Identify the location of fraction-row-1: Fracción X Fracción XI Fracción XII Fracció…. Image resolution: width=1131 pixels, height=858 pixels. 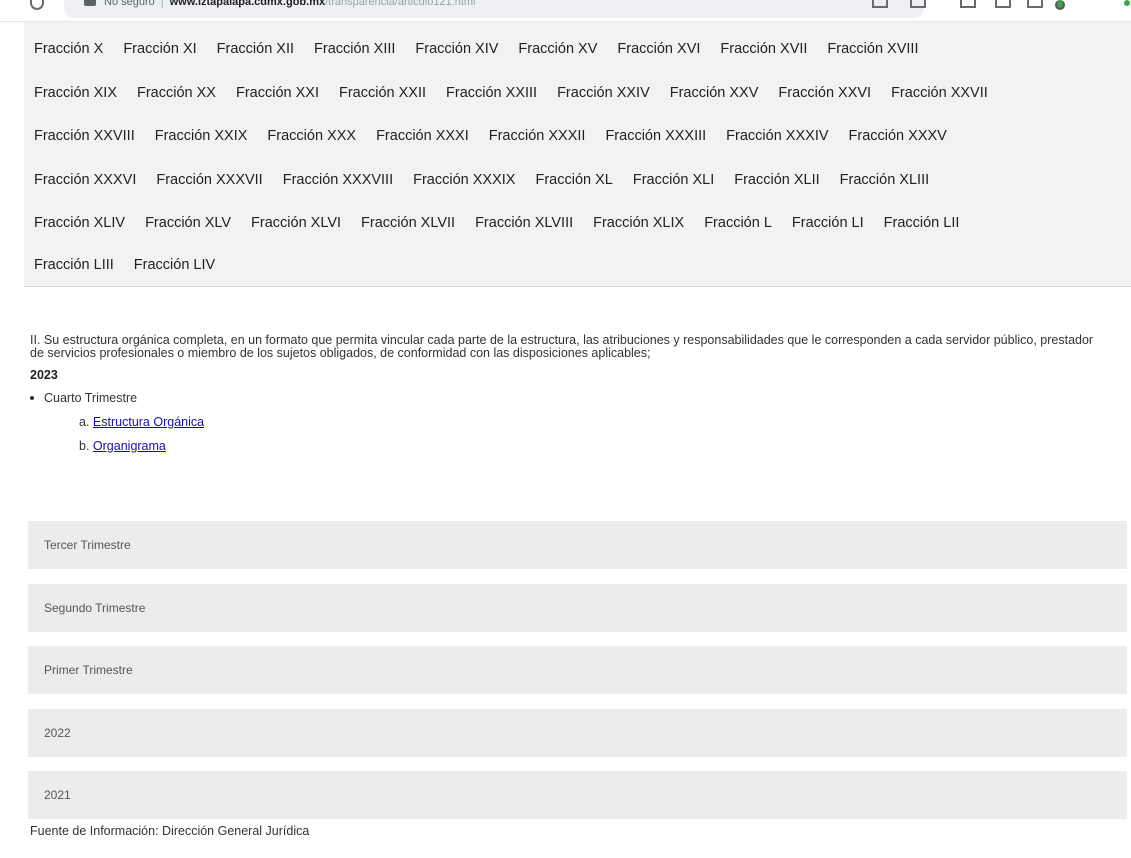
(486, 49).